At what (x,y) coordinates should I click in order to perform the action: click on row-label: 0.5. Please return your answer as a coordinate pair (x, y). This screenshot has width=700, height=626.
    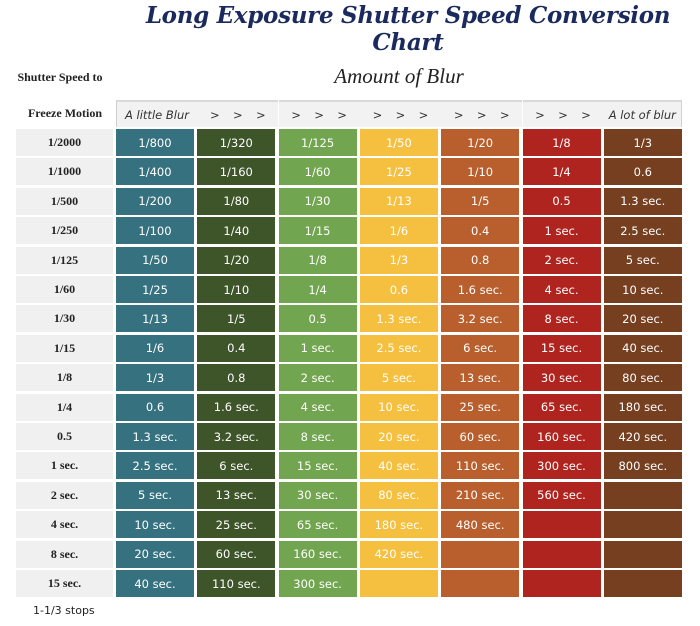
    Looking at the image, I should click on (64, 436).